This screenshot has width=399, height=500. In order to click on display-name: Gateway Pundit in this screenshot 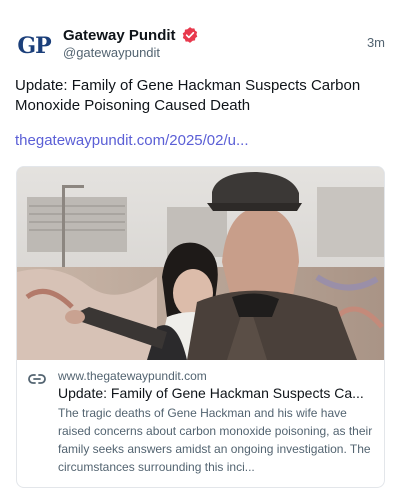, I will do `click(119, 35)`.